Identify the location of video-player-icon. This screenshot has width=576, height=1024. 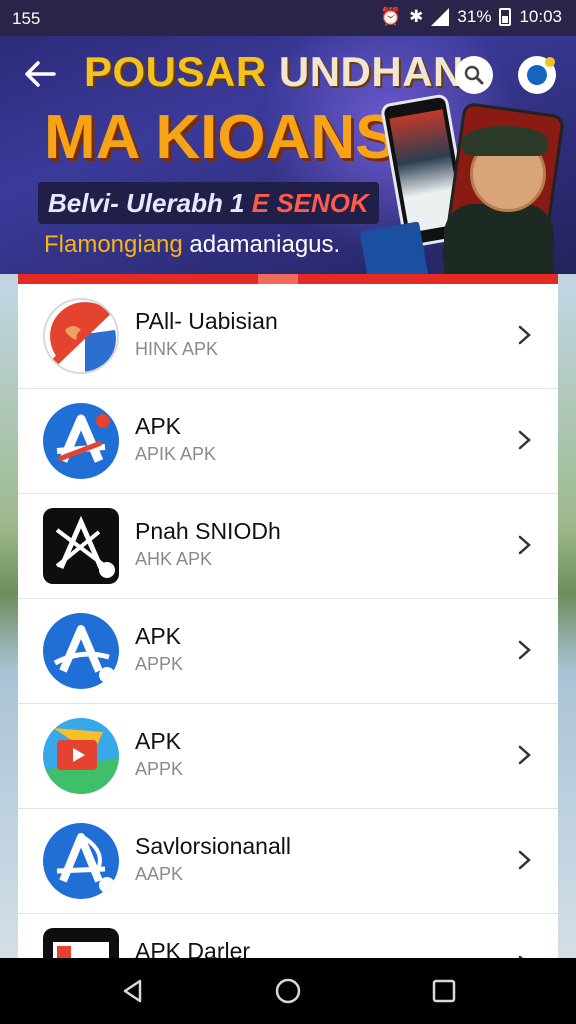
(81, 756).